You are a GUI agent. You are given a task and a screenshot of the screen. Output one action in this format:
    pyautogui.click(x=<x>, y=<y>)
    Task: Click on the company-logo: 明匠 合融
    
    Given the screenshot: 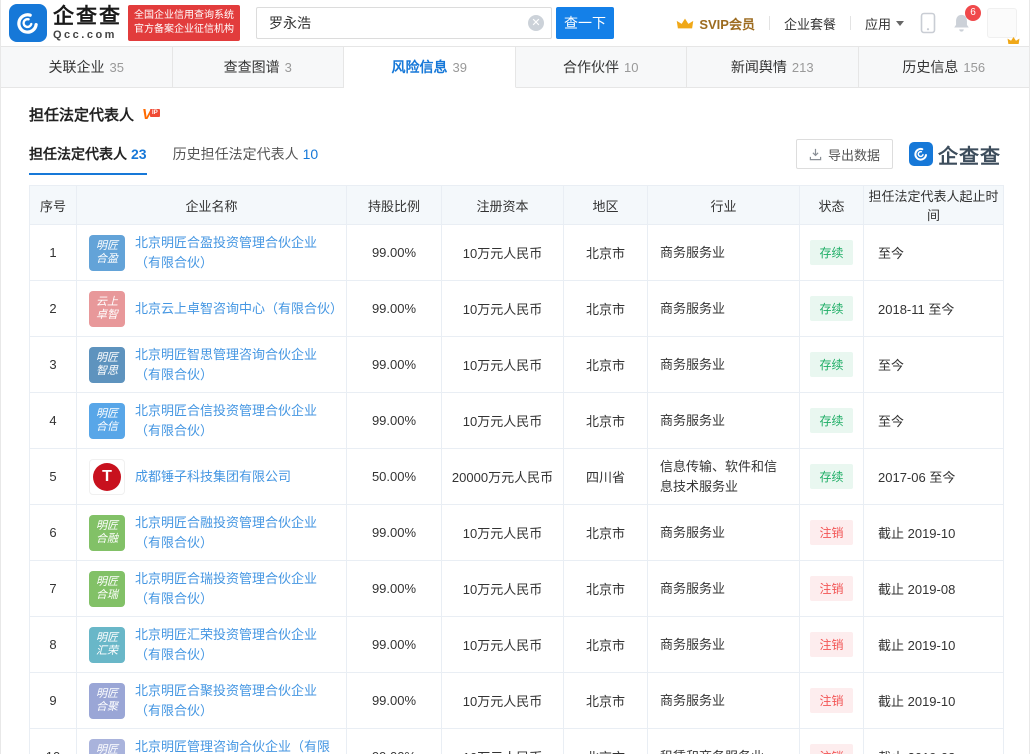 What is the action you would take?
    pyautogui.click(x=107, y=532)
    